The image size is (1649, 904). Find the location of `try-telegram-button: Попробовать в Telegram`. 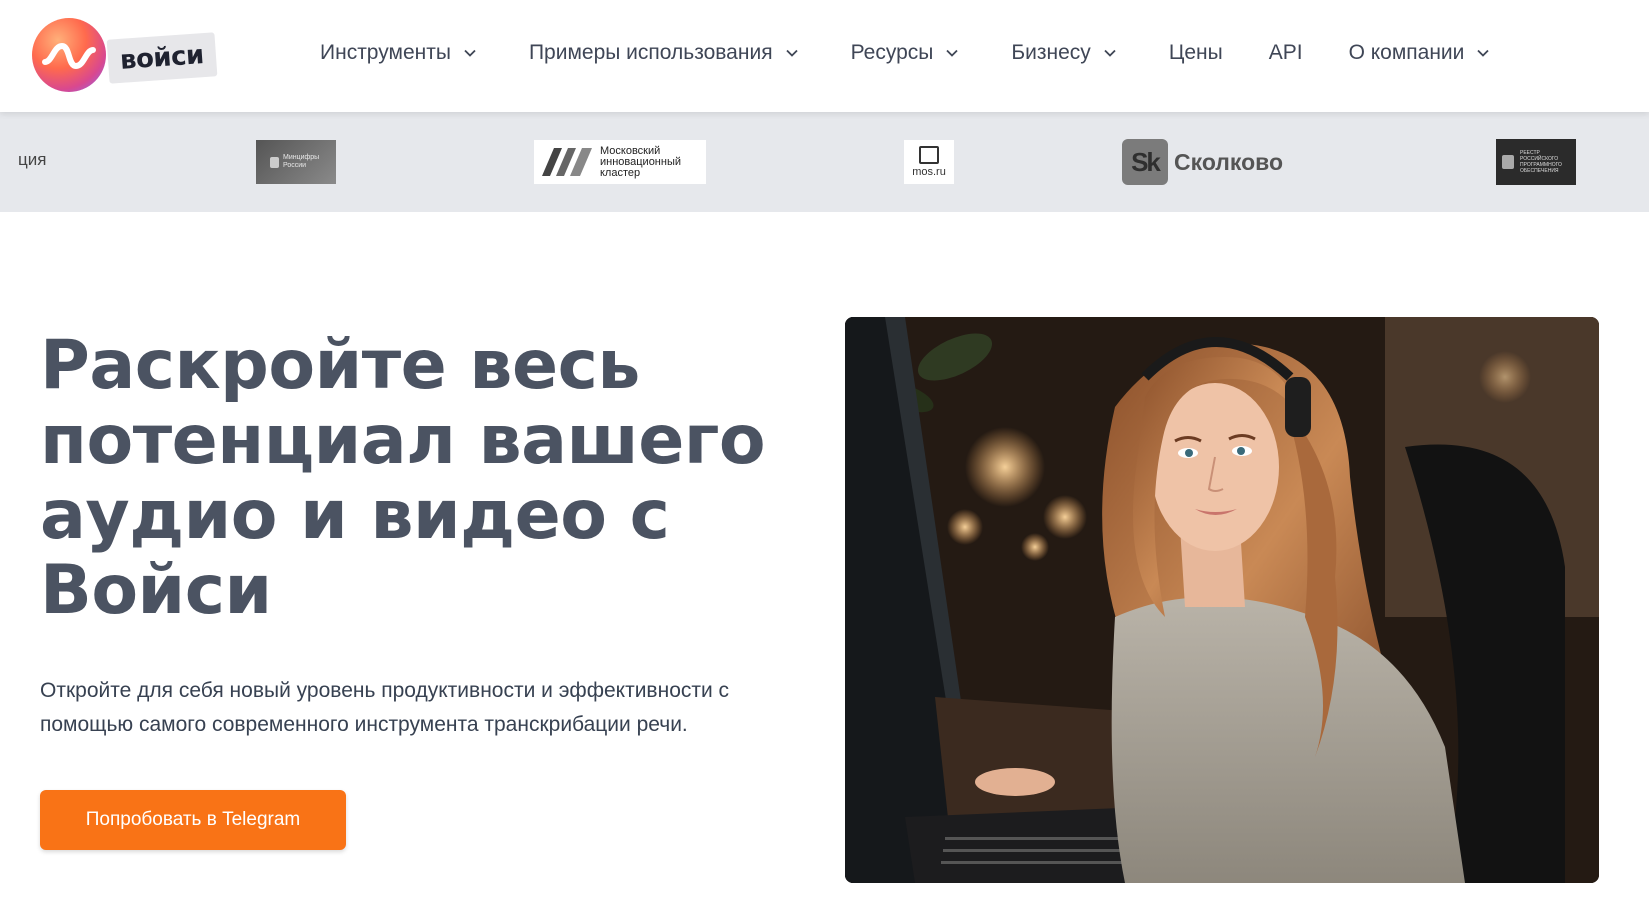

try-telegram-button: Попробовать в Telegram is located at coordinates (193, 820).